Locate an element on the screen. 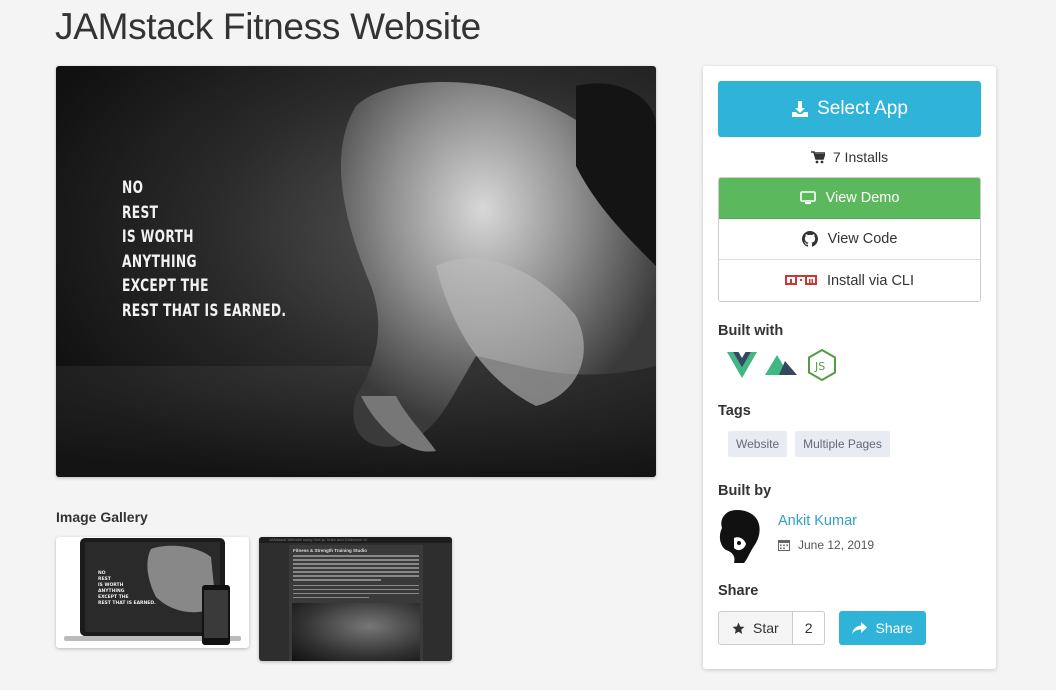  star-label: Star is located at coordinates (766, 628).